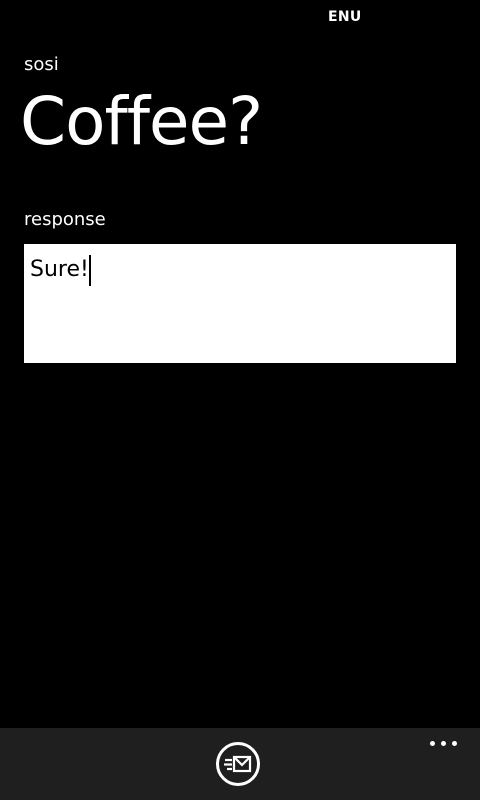 Image resolution: width=480 pixels, height=800 pixels. Describe the element at coordinates (65, 219) in the screenshot. I see `response-label: response` at that location.